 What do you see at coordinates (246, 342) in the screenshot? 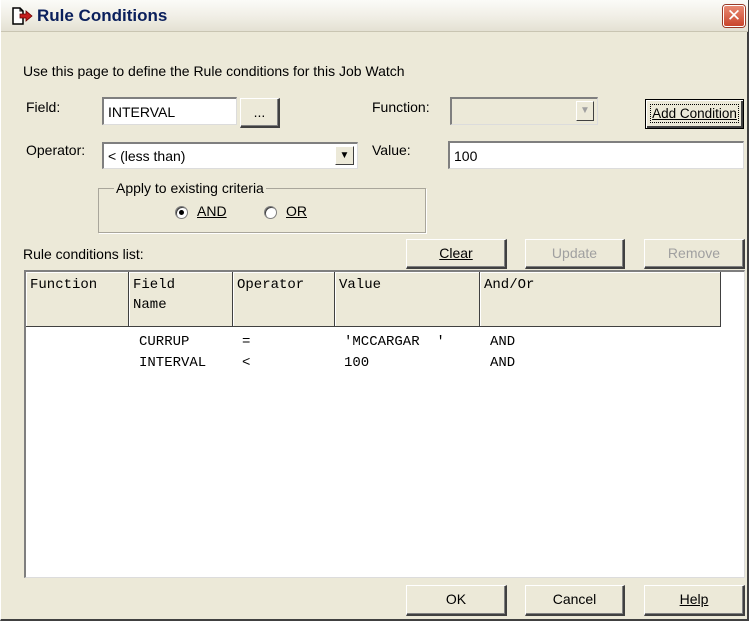
I see `row-1-operator: =` at bounding box center [246, 342].